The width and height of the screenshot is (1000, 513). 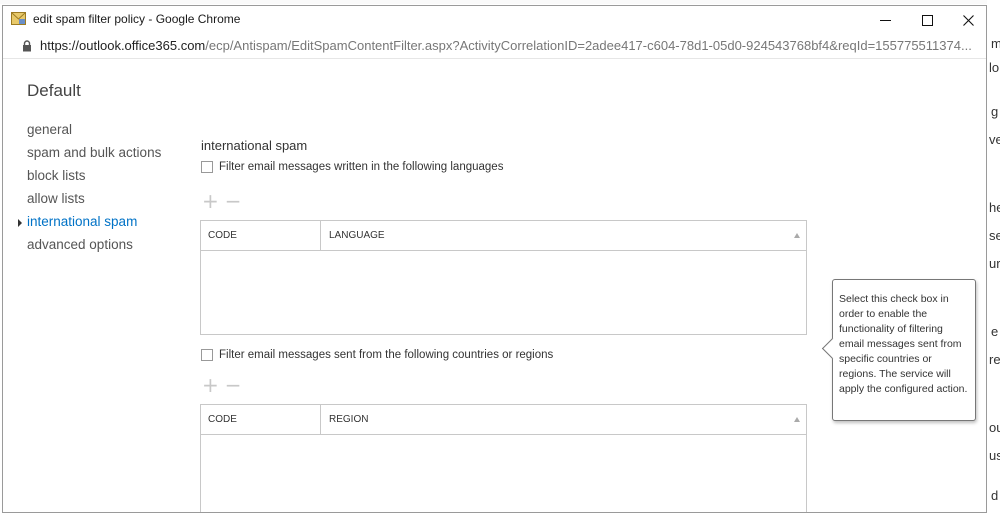 I want to click on url-host: https://outlook.office365.com, so click(x=123, y=45).